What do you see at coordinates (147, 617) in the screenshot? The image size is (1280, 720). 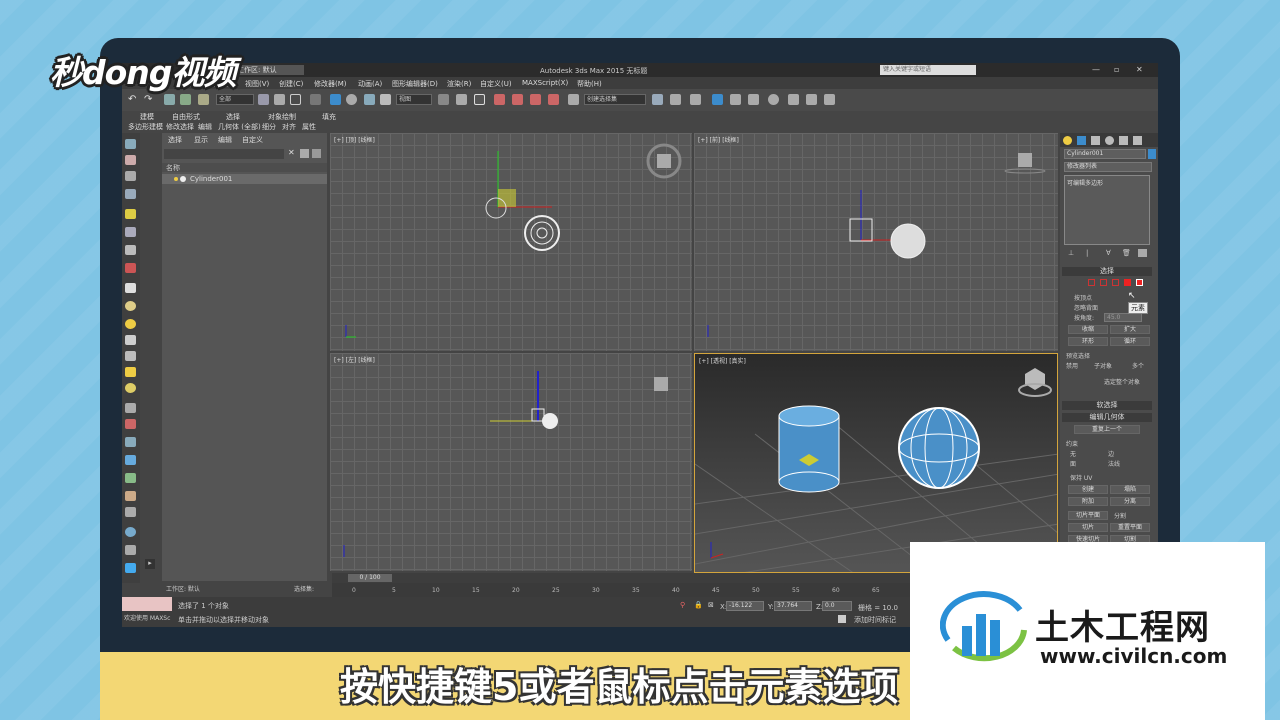 I see `maxscript-label: 欢迎使用 MAXSc` at bounding box center [147, 617].